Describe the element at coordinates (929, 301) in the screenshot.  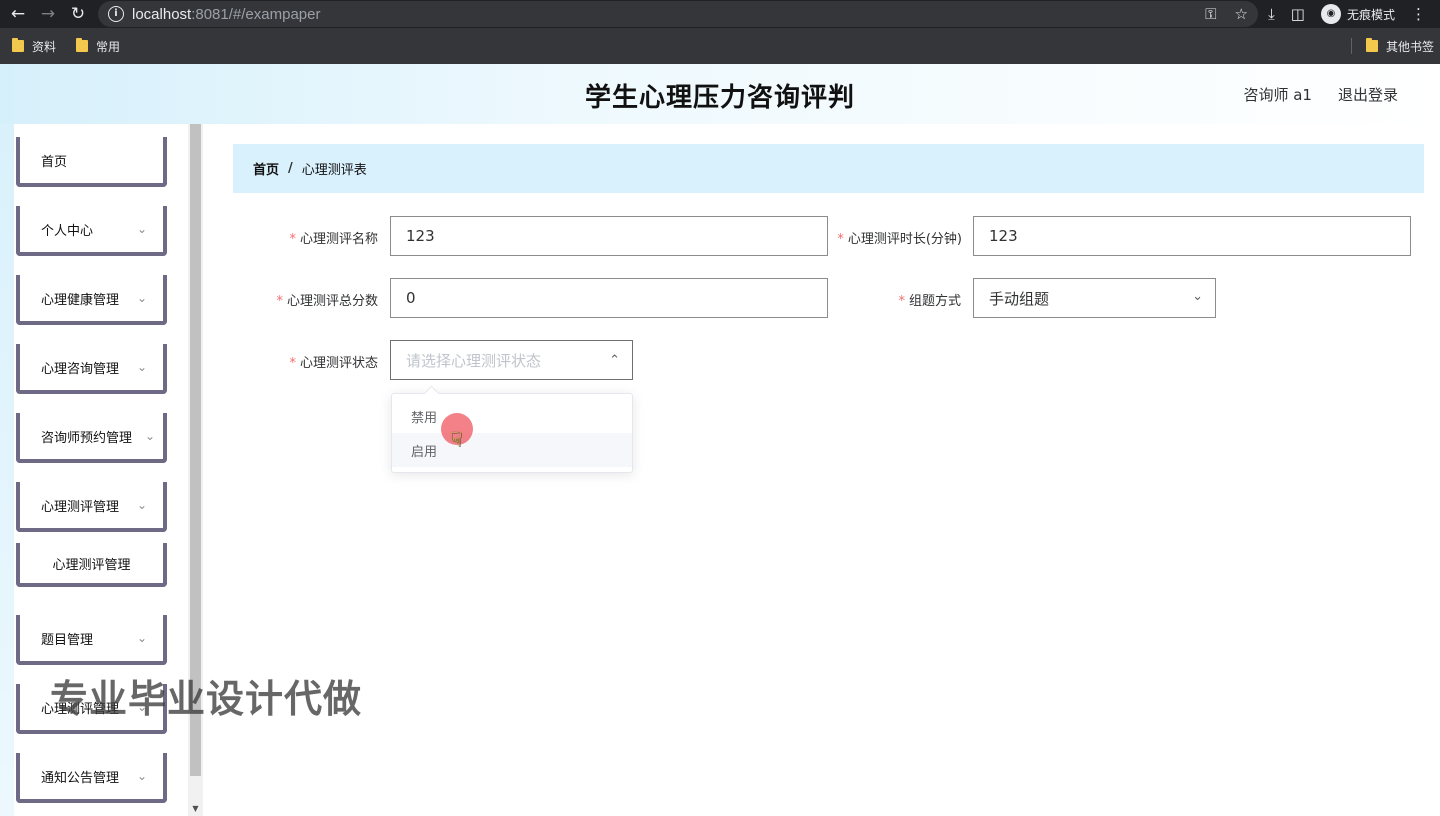
I see `method-label: * 组题方式` at that location.